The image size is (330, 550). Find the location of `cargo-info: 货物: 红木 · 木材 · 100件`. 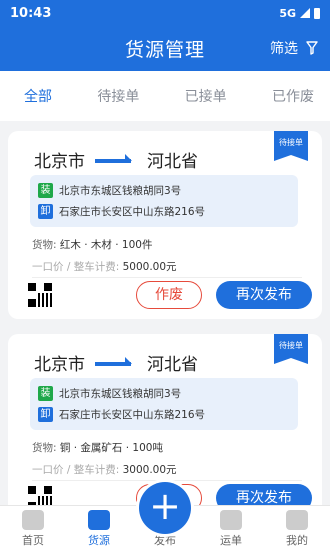

cargo-info: 货物: 红木 · 木材 · 100件 is located at coordinates (92, 244).